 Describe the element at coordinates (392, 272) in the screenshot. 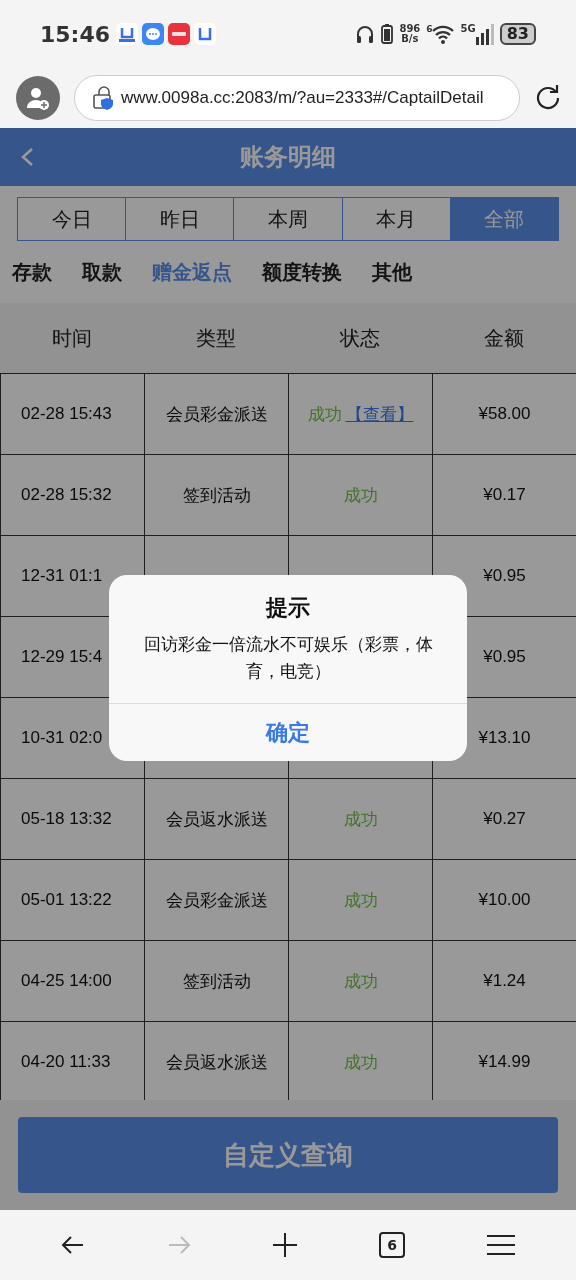

I see `category-tab: 其他` at that location.